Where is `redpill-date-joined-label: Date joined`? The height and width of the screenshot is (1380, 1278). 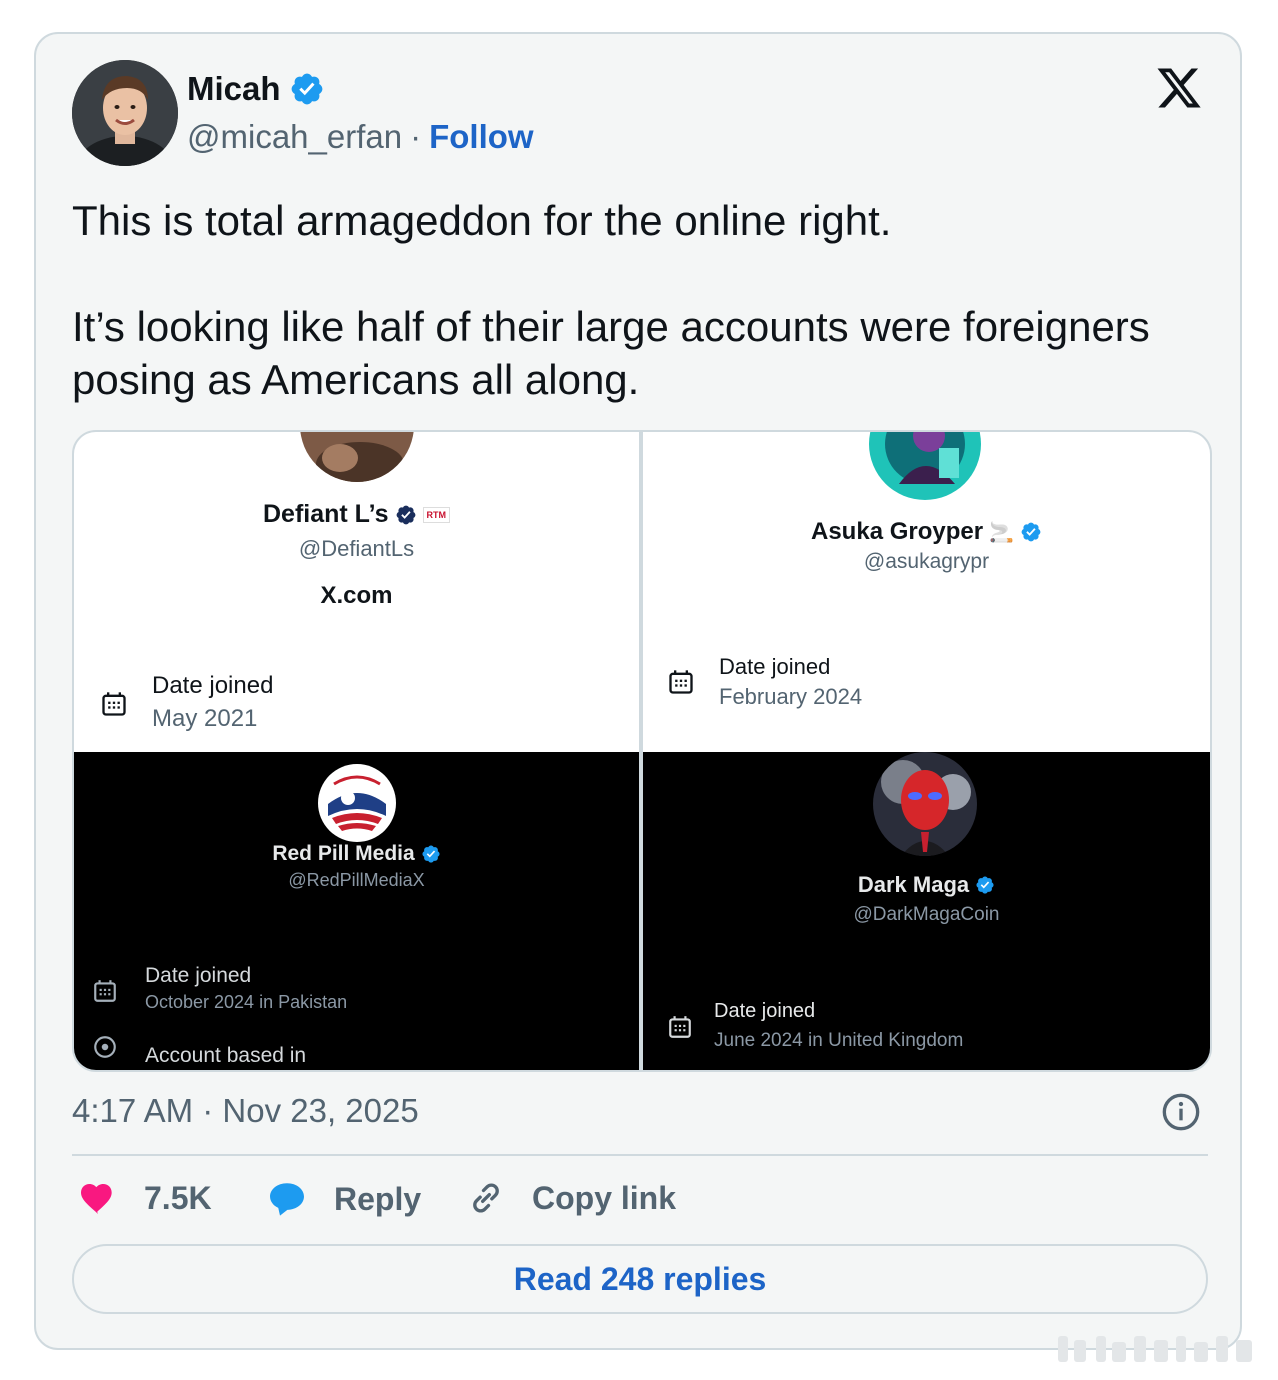
redpill-date-joined-label: Date joined is located at coordinates (198, 975).